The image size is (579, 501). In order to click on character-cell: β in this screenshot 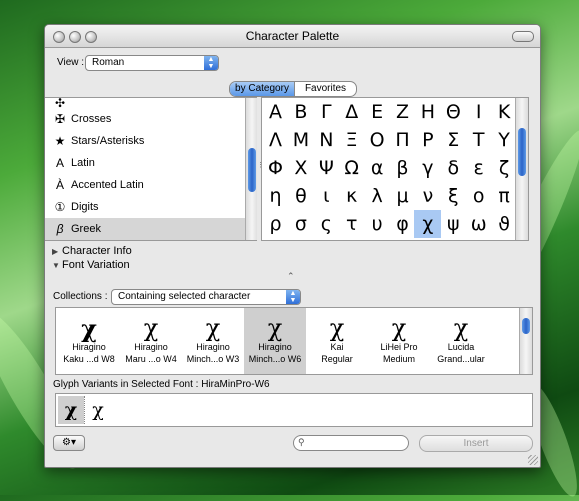, I will do `click(402, 168)`.